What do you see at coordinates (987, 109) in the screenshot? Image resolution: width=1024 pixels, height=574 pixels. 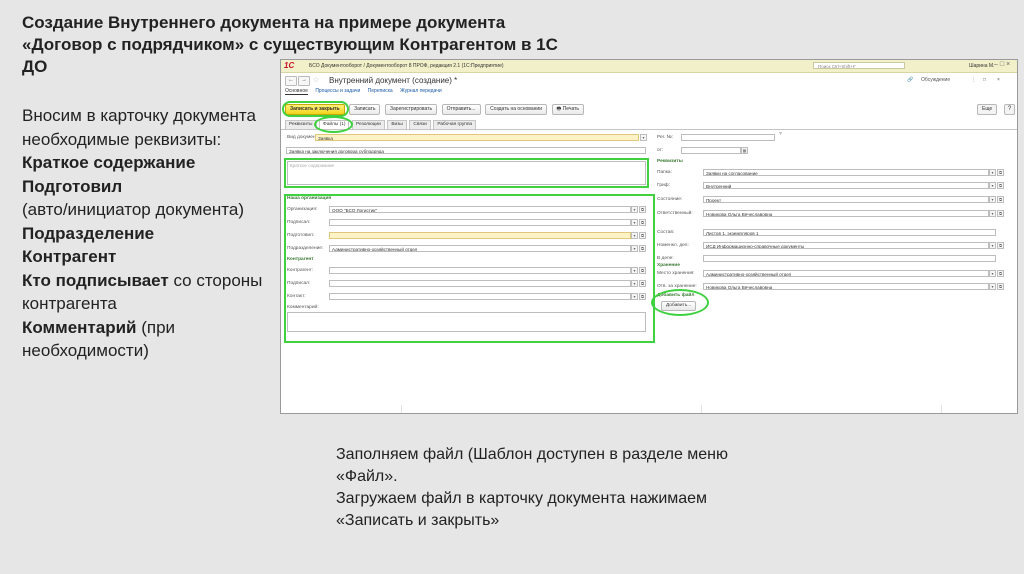 I see `more-button: Еще` at bounding box center [987, 109].